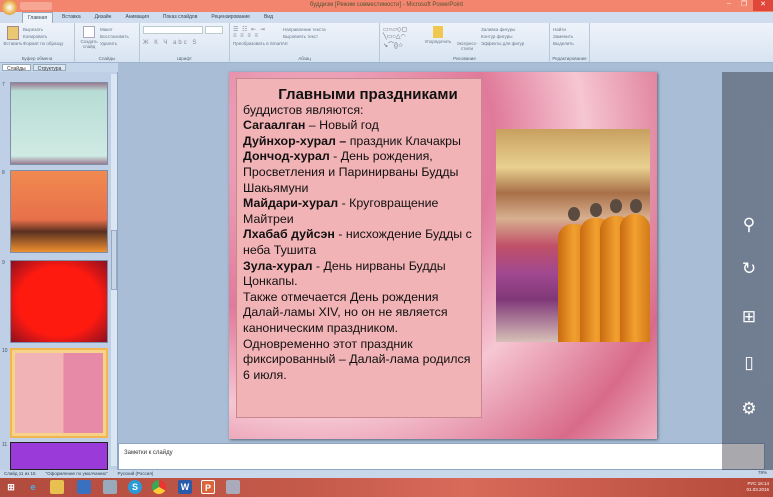 This screenshot has height=497, width=773. I want to click on tab-slides: Слайды, so click(16, 68).